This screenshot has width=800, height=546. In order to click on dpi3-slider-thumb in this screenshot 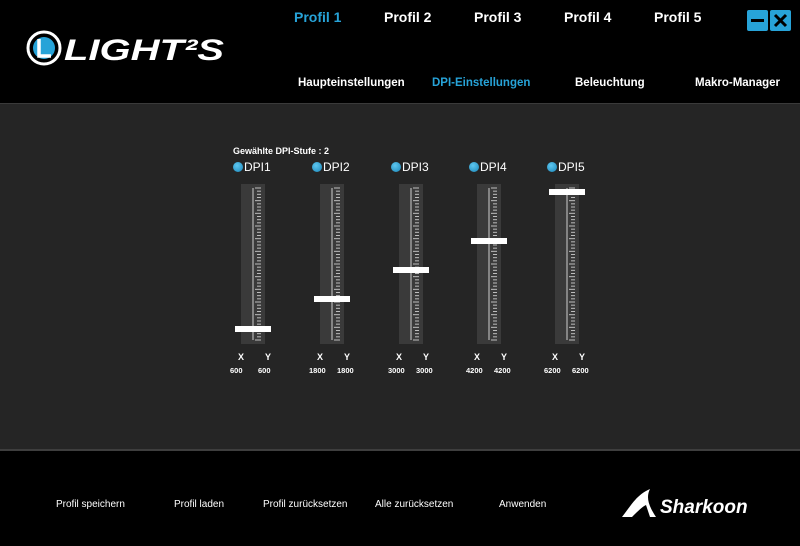, I will do `click(411, 270)`.